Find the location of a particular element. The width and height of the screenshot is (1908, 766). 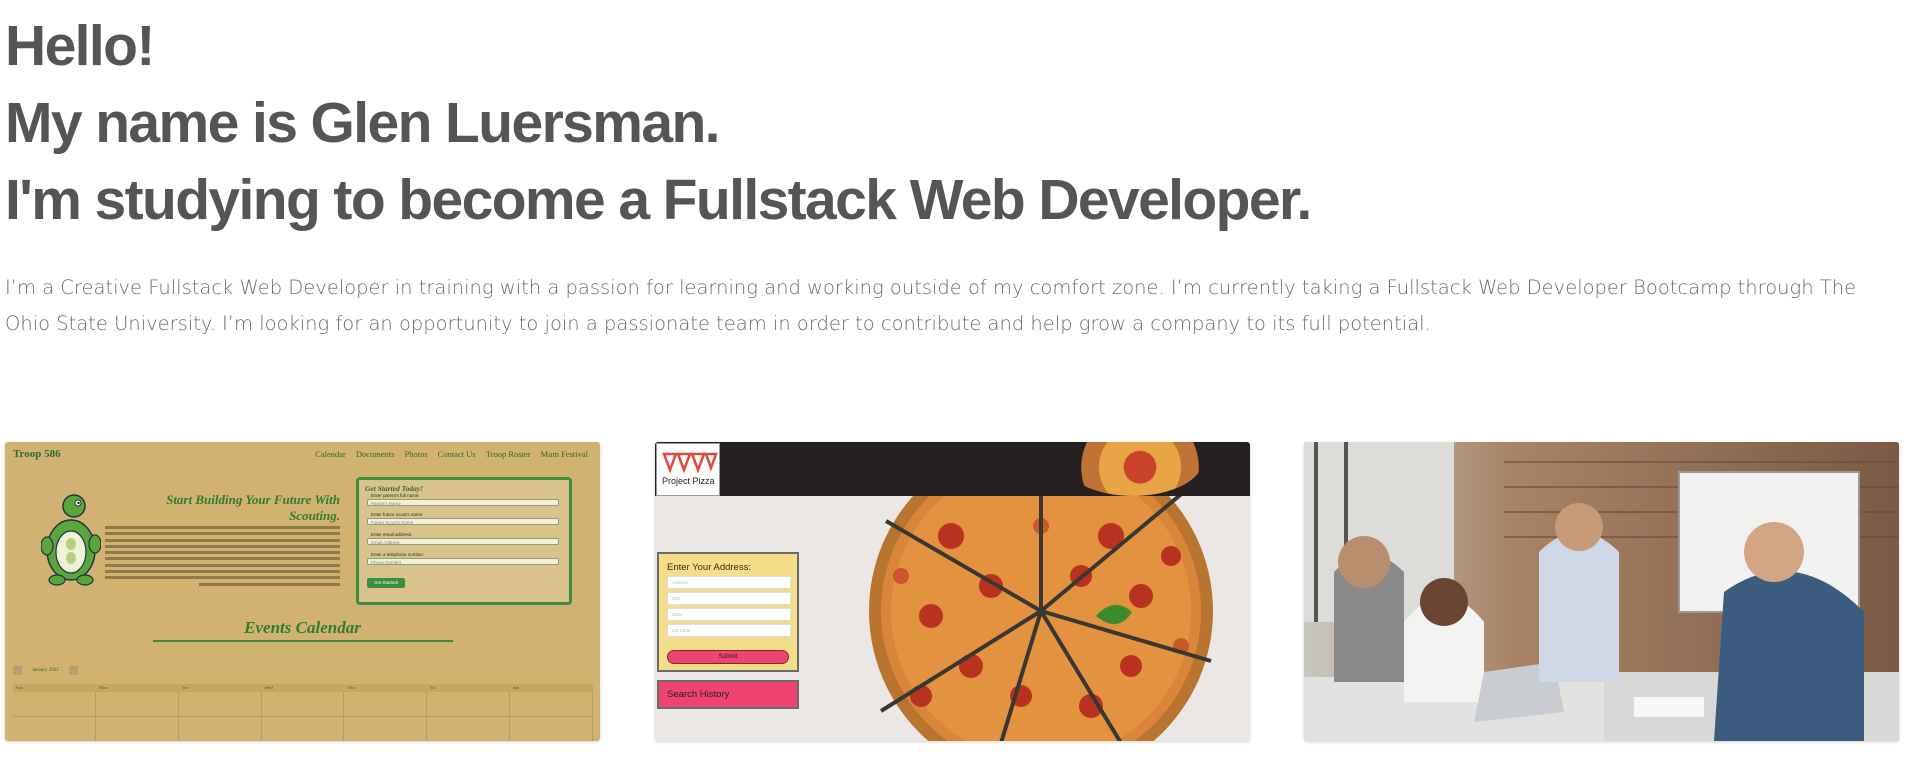

chevron-left-icon is located at coordinates (17, 670).